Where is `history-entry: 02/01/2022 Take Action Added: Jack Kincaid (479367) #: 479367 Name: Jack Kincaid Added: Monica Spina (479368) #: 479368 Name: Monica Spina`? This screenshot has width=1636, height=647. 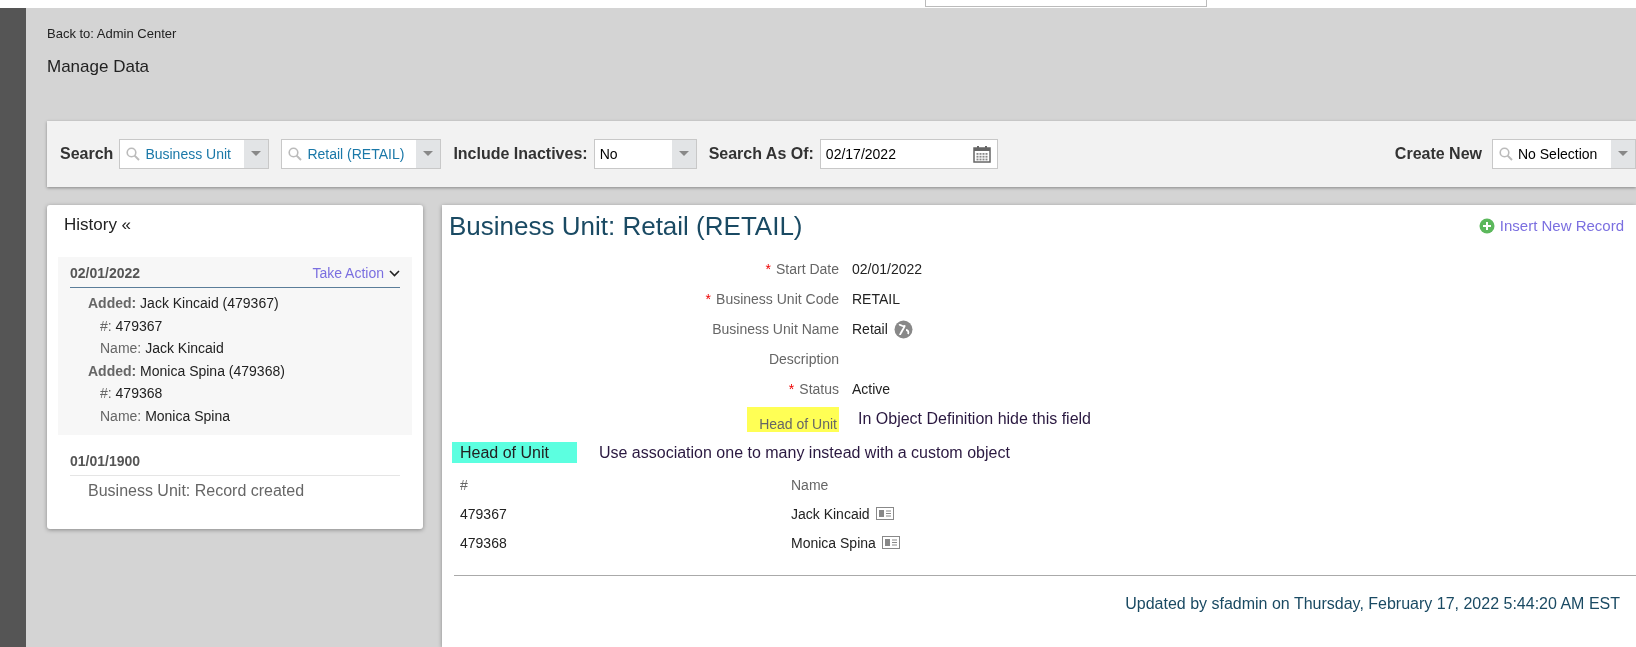
history-entry: 02/01/2022 Take Action Added: Jack Kincaid (479367) #: 479367 Name: Jack Kincaid Added: Monica Spina (479368) #: 479368 Name: Monica Spina is located at coordinates (235, 346).